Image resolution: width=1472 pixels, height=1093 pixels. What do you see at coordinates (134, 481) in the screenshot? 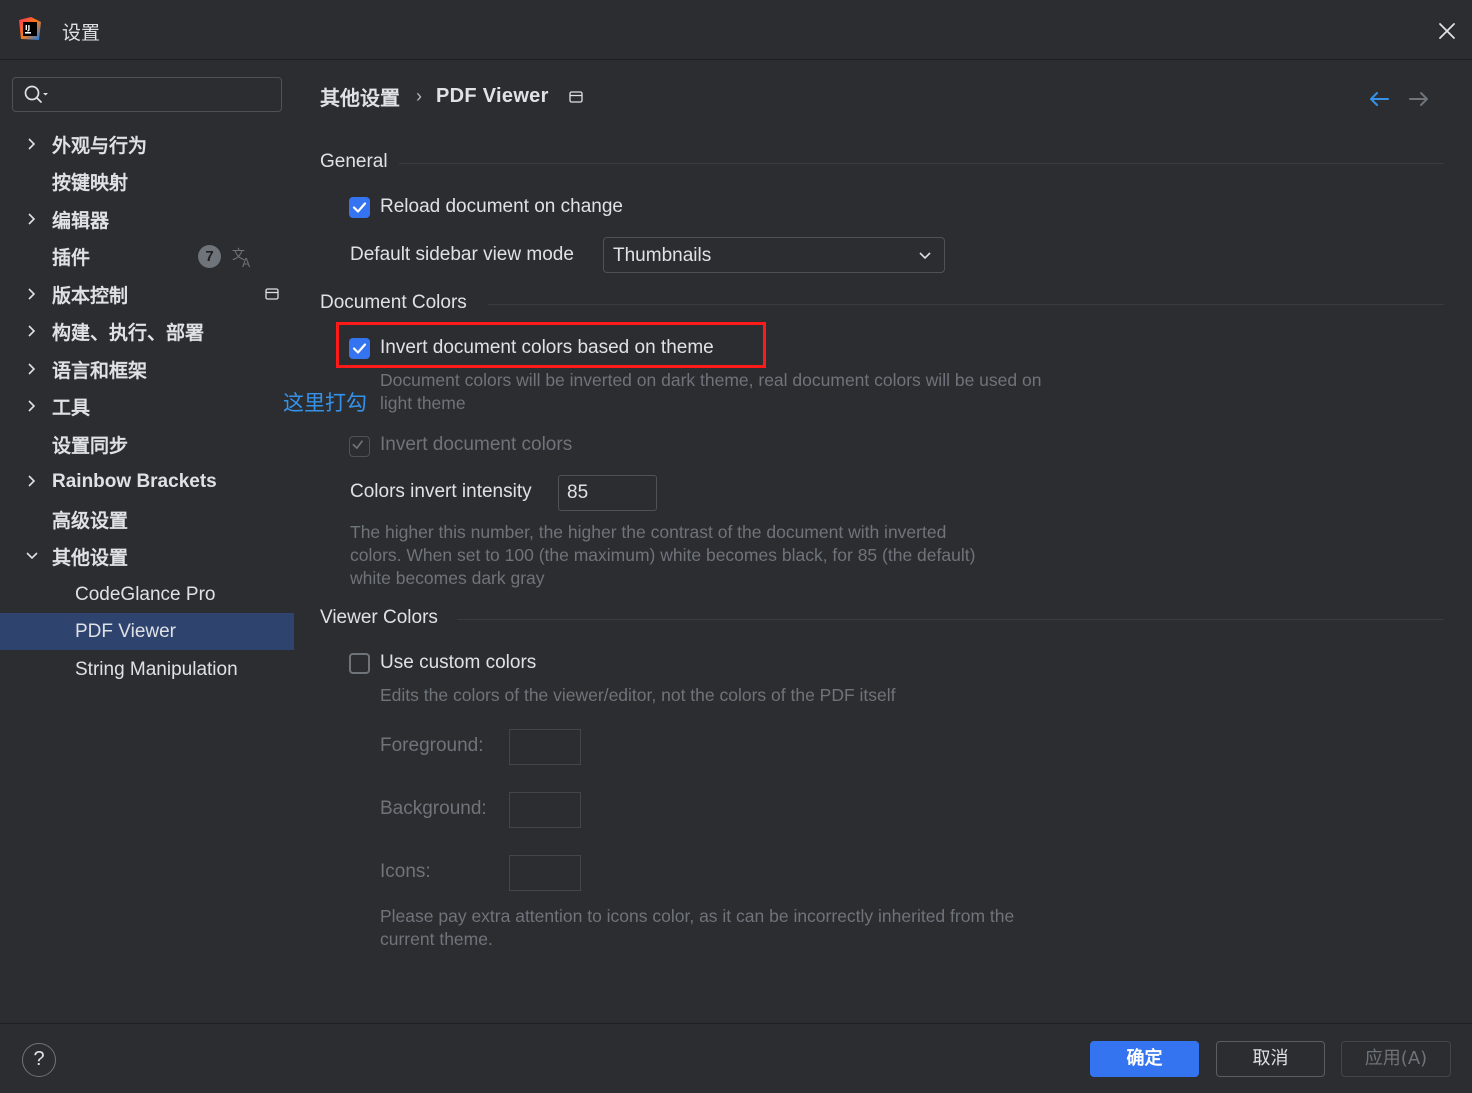
I see `sidebar-item-label: Rainbow Brackets` at bounding box center [134, 481].